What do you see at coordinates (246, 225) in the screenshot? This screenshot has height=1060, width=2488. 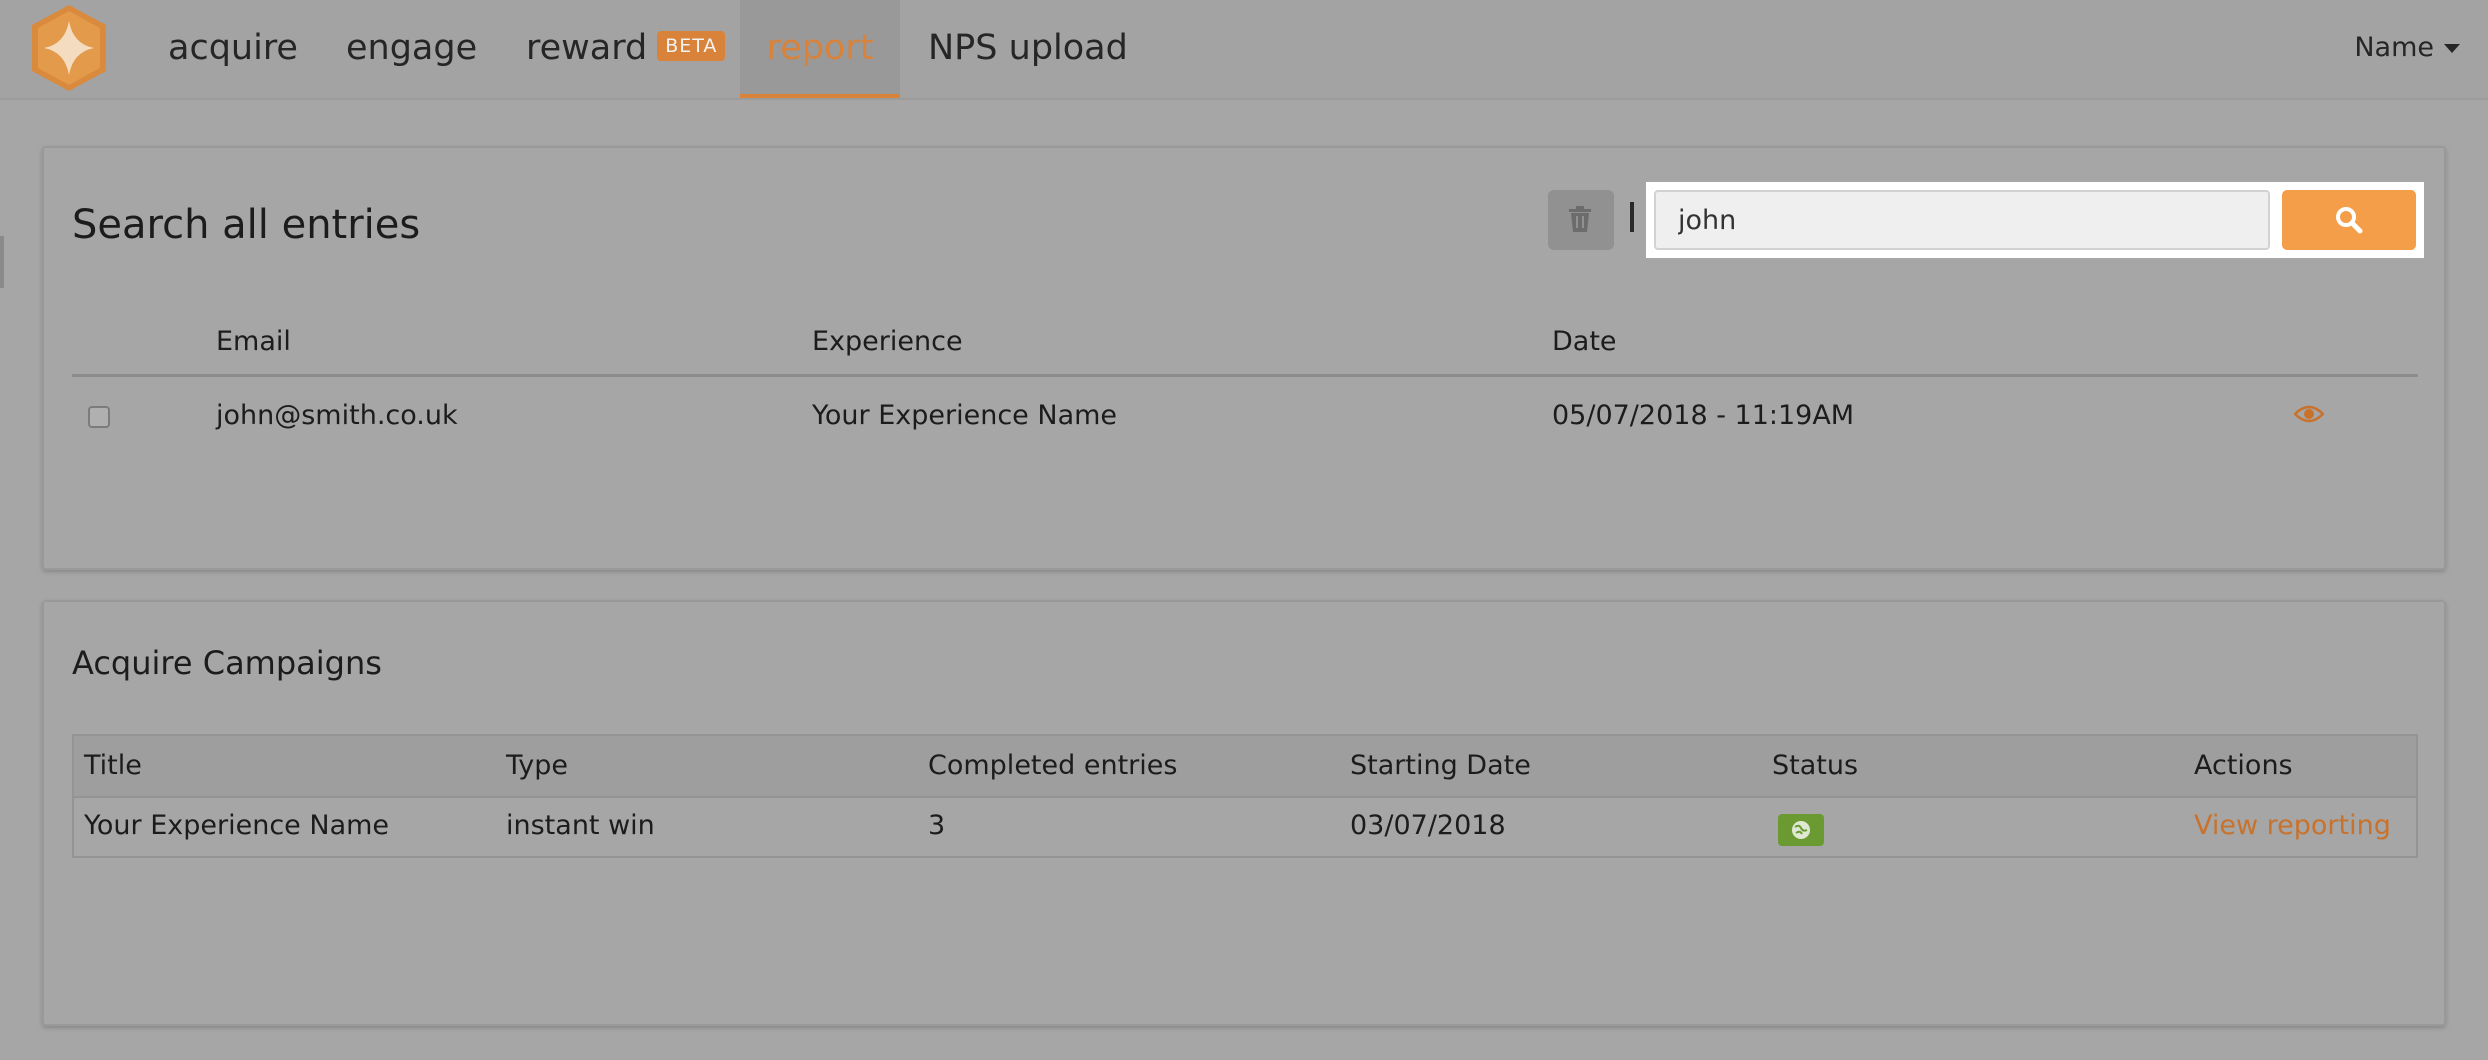 I see `search-panel-title: Search all entries` at bounding box center [246, 225].